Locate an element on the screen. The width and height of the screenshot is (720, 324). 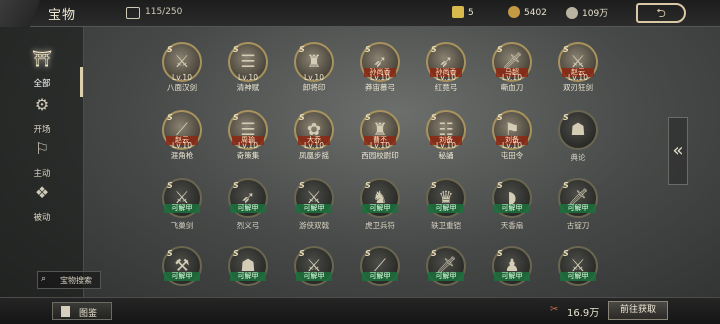
resource-ticket: 5 is located at coordinates (463, 12).